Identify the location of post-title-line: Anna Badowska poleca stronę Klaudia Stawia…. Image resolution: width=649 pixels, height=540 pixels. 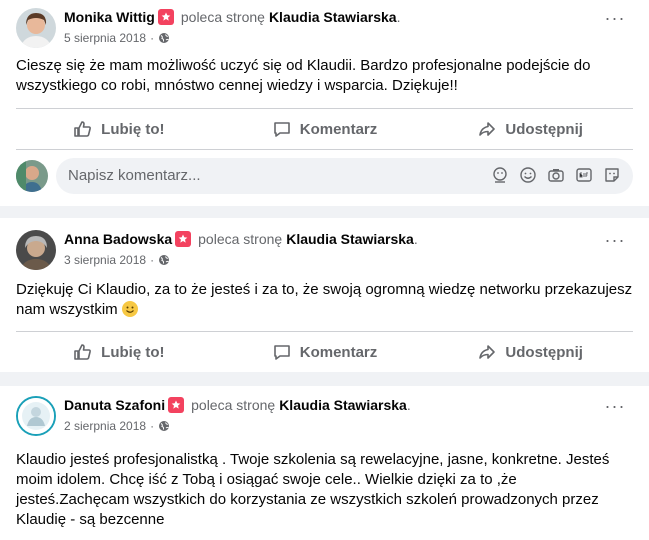
(241, 239).